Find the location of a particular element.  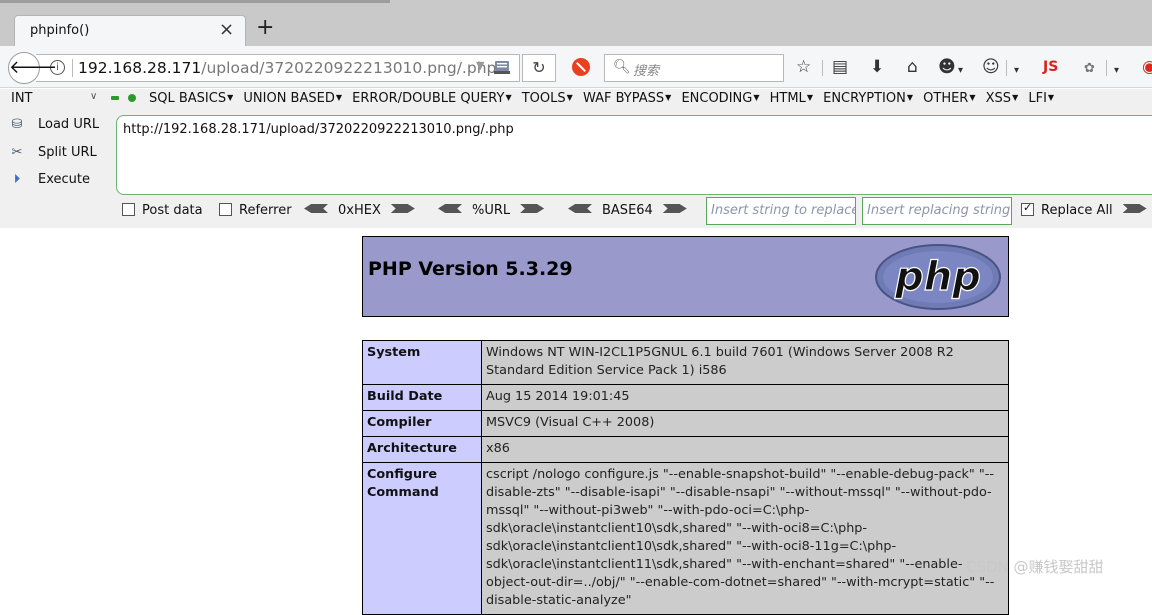

menu-label: ENCRYPTION is located at coordinates (864, 98).